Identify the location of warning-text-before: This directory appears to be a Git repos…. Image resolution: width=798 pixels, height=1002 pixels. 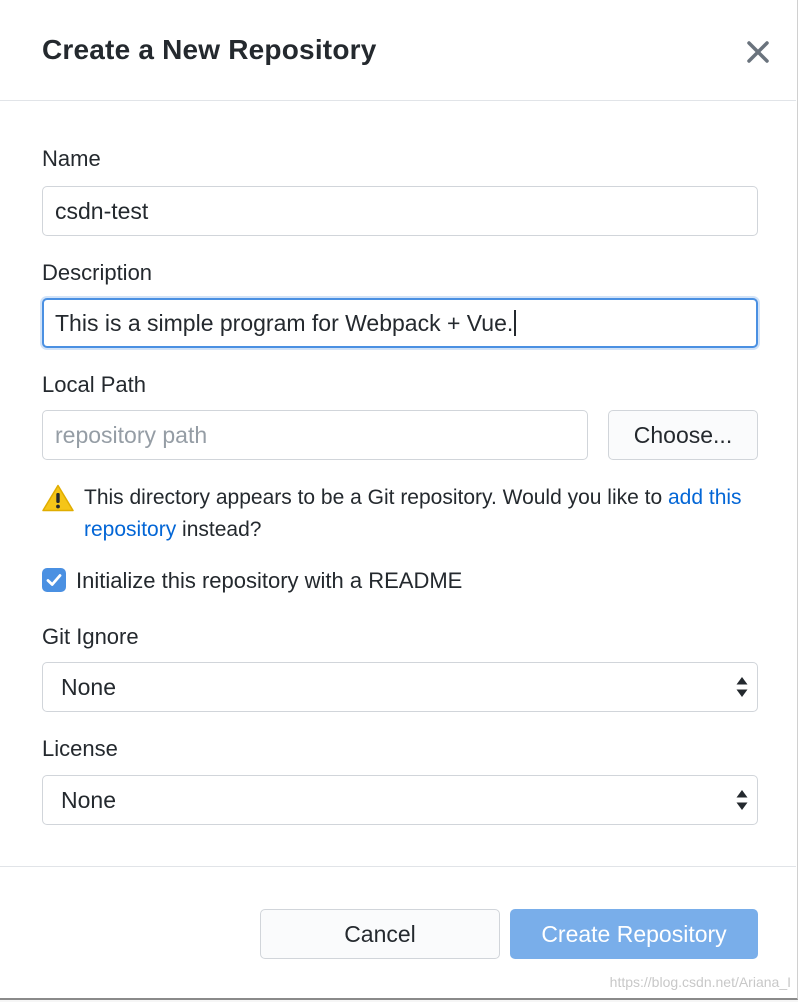
(373, 497).